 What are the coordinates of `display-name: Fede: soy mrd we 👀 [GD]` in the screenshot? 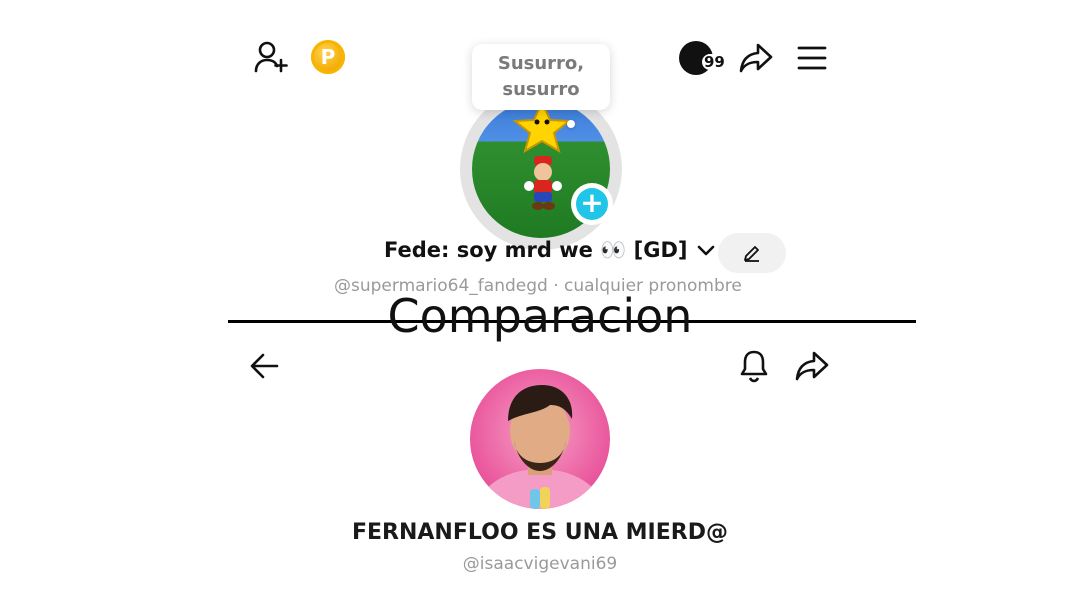 It's located at (549, 254).